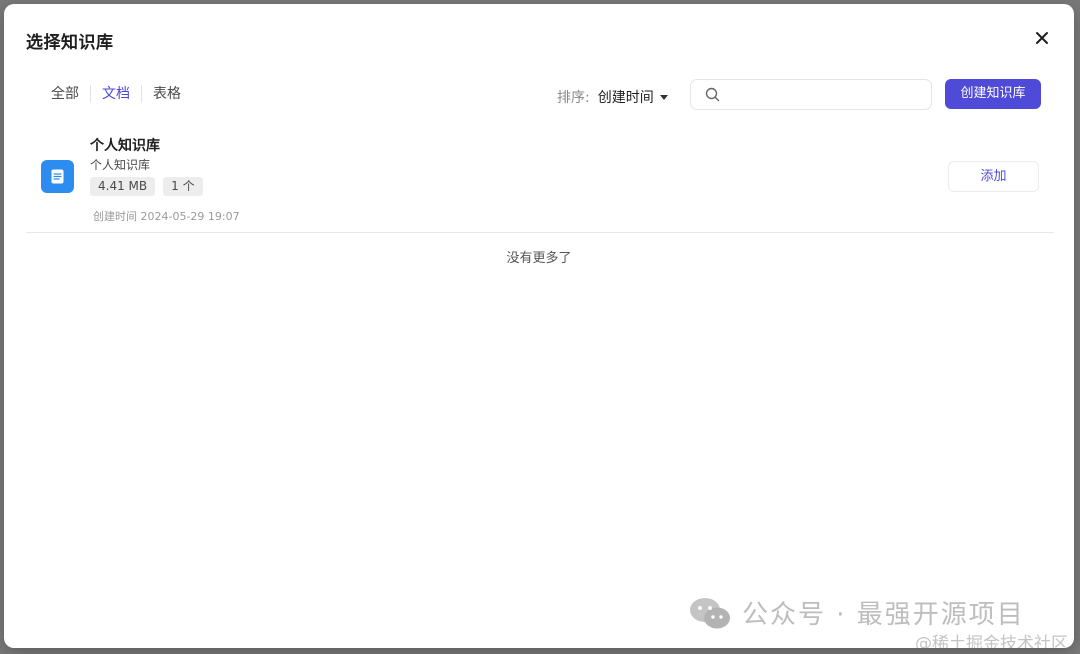 This screenshot has width=1080, height=654. I want to click on sort-dropdown: 创建时间, so click(626, 97).